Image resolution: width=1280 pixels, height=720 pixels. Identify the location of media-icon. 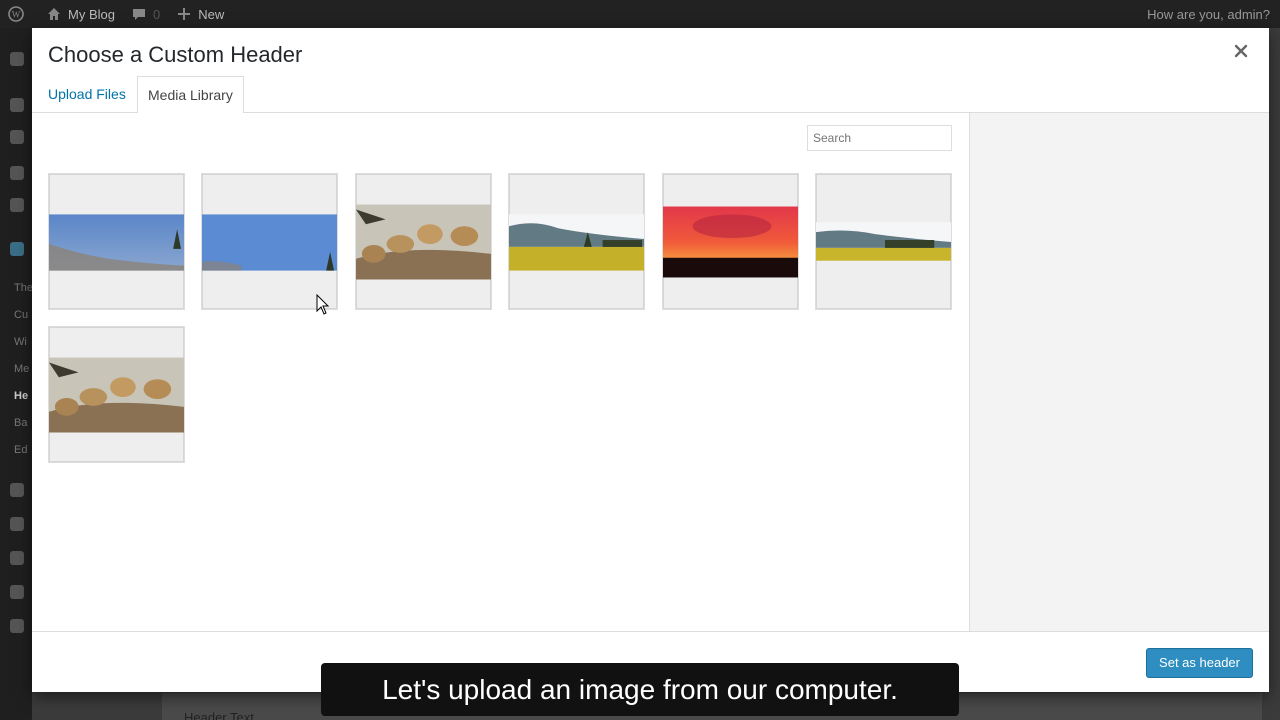
(17, 137).